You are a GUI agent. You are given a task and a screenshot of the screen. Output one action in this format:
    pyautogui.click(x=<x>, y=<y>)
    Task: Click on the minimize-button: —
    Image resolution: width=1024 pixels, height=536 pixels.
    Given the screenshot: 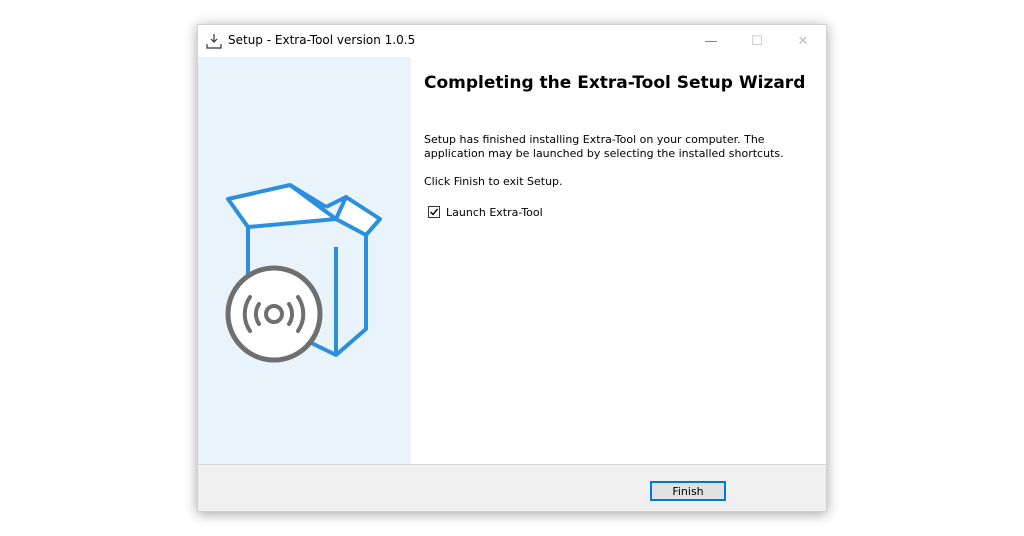 What is the action you would take?
    pyautogui.click(x=711, y=41)
    